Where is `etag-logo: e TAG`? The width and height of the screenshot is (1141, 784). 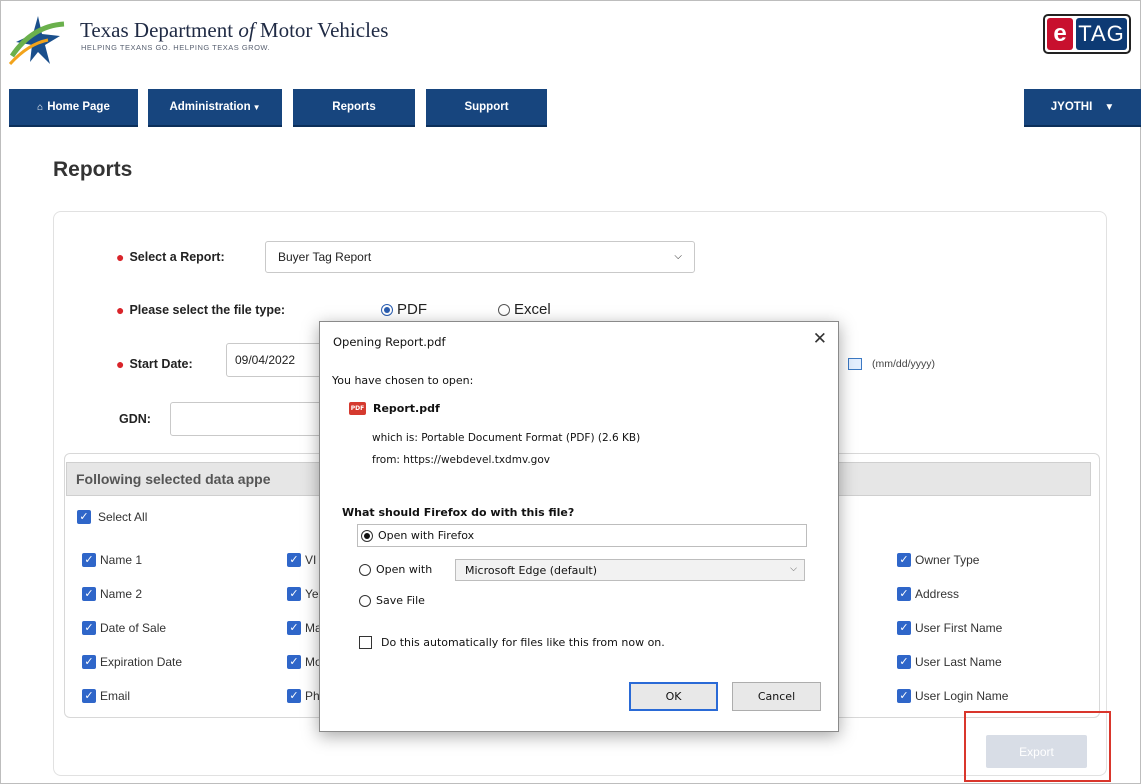 etag-logo: e TAG is located at coordinates (1087, 34).